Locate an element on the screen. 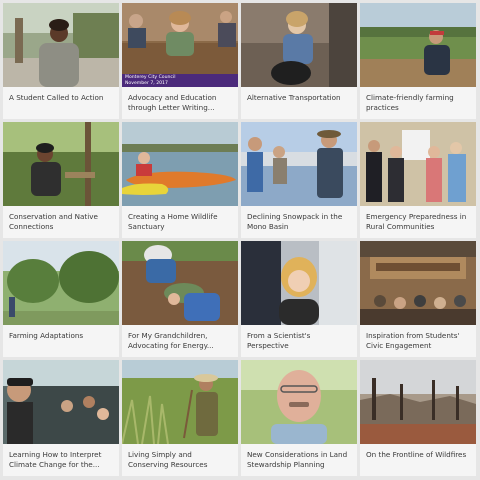 This screenshot has width=480, height=480. story-tile: Farming Adaptations is located at coordinates (61, 299).